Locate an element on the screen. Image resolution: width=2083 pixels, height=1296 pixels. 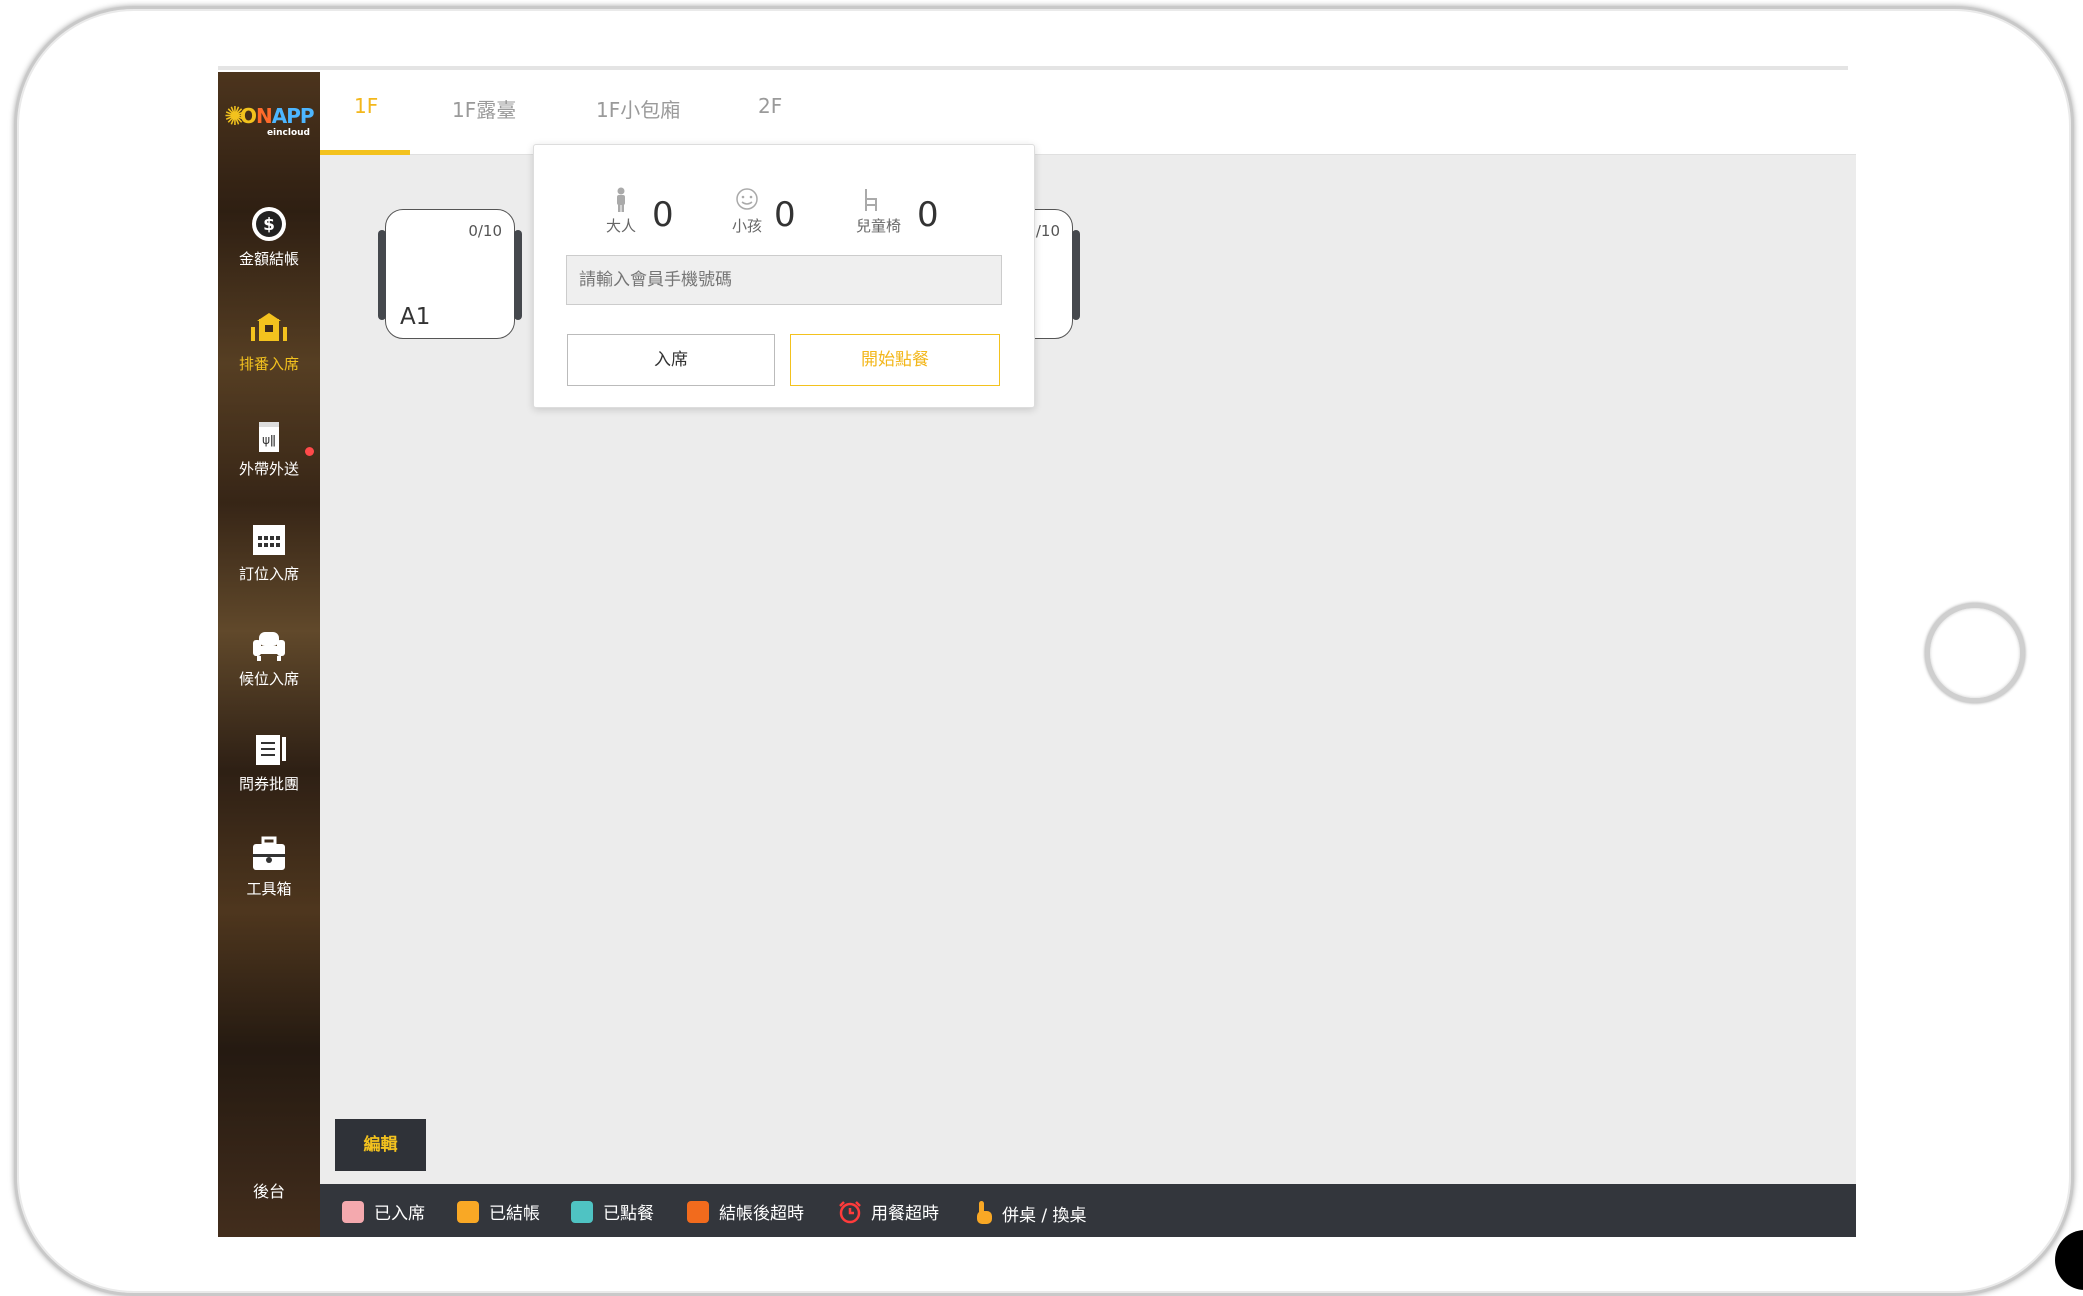
active-tab-indicator is located at coordinates (365, 152).